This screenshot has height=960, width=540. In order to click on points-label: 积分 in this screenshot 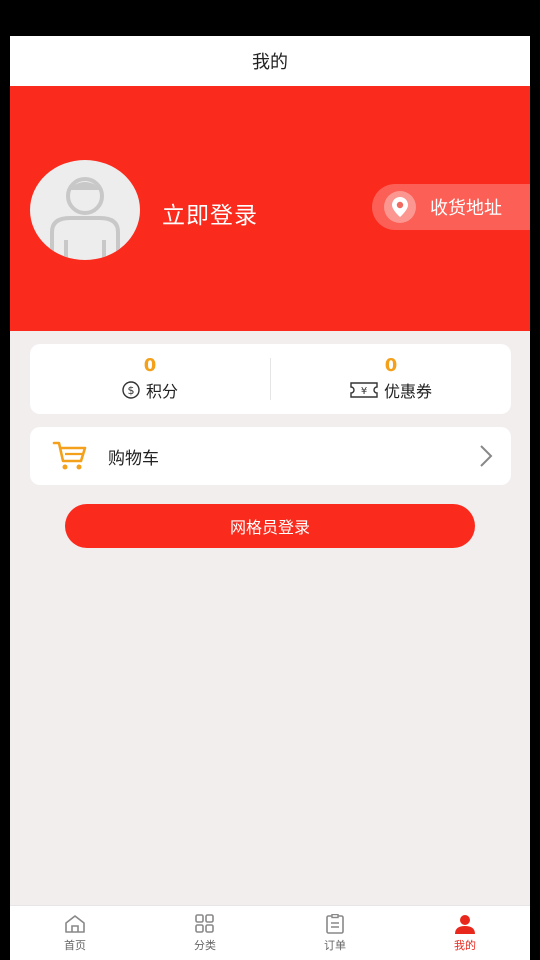, I will do `click(161, 391)`.